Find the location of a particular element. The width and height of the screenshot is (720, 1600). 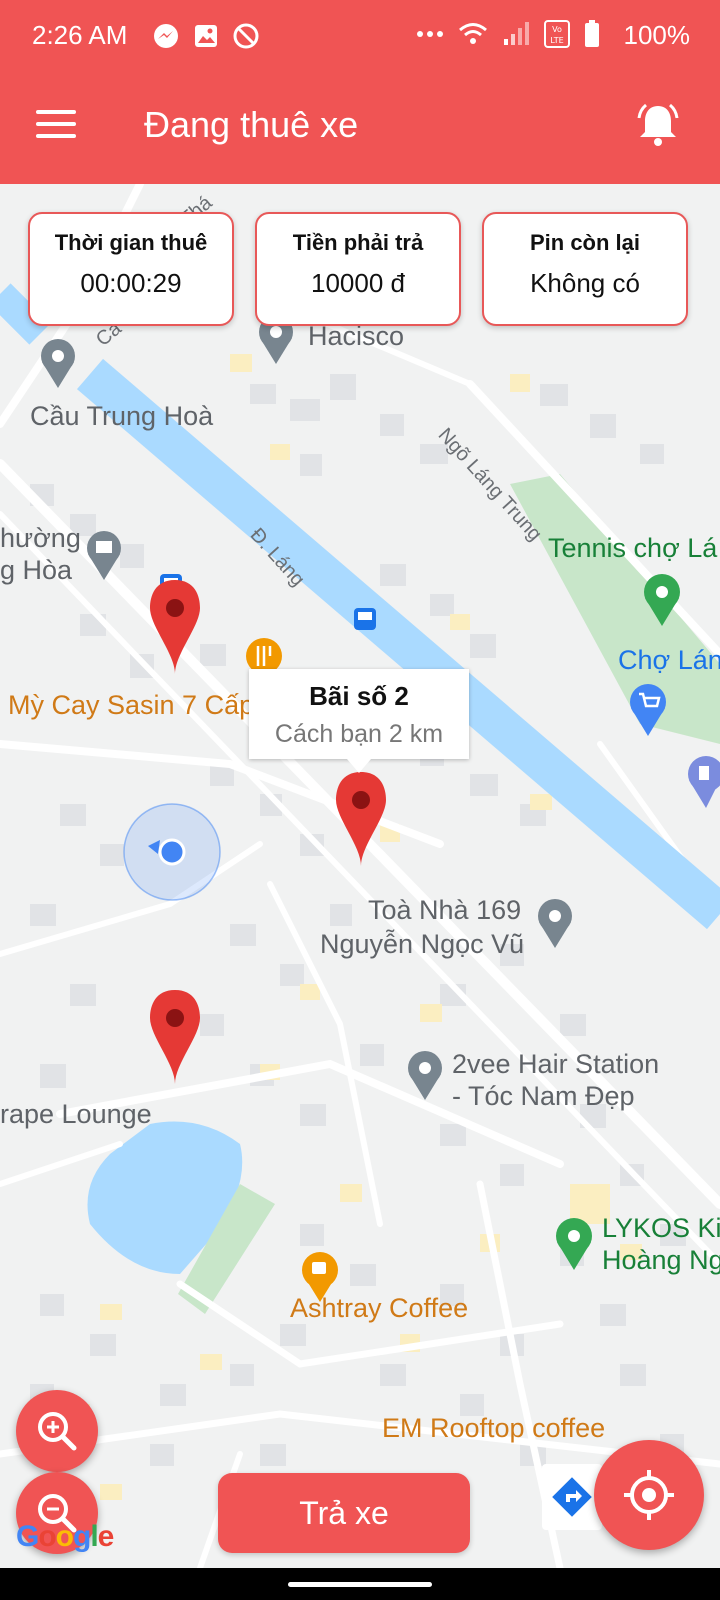

poi-label: - Tóc Nam Đẹp is located at coordinates (543, 1096).